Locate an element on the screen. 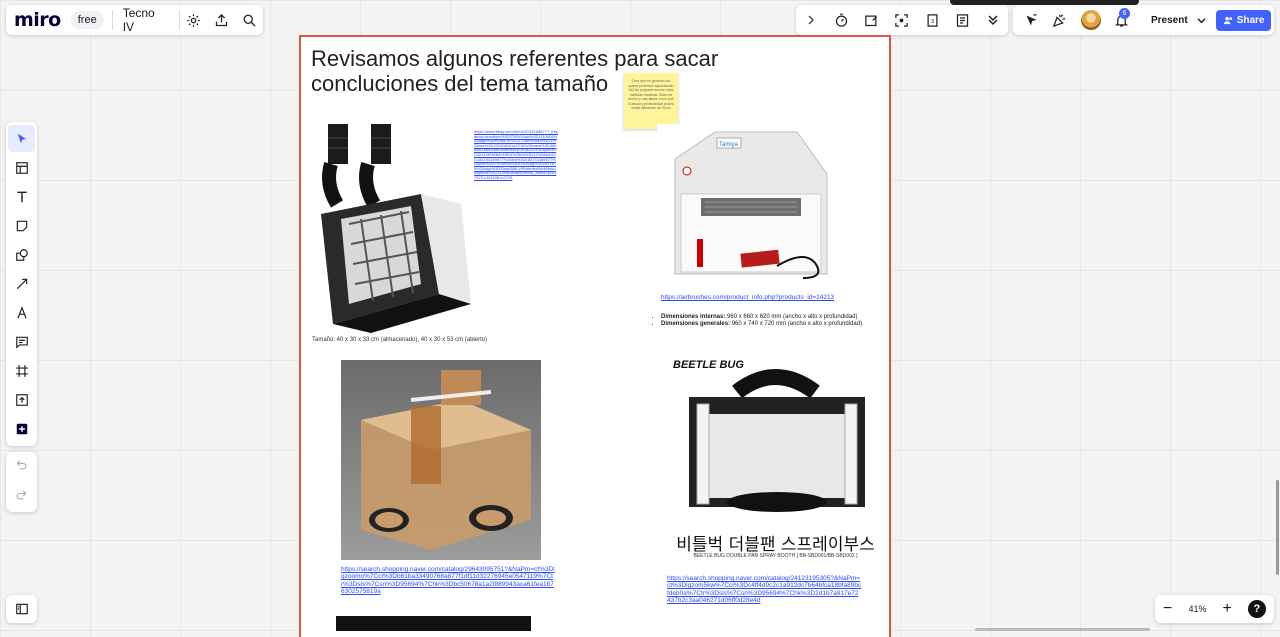  share-button: Share is located at coordinates (1243, 20).